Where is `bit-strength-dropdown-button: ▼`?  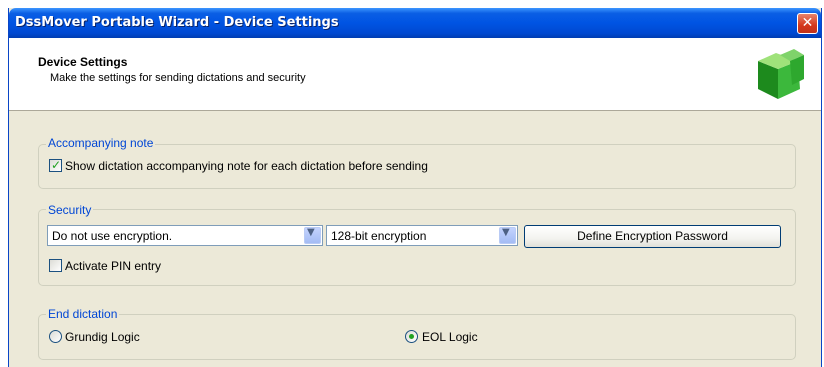
bit-strength-dropdown-button: ▼ is located at coordinates (507, 235).